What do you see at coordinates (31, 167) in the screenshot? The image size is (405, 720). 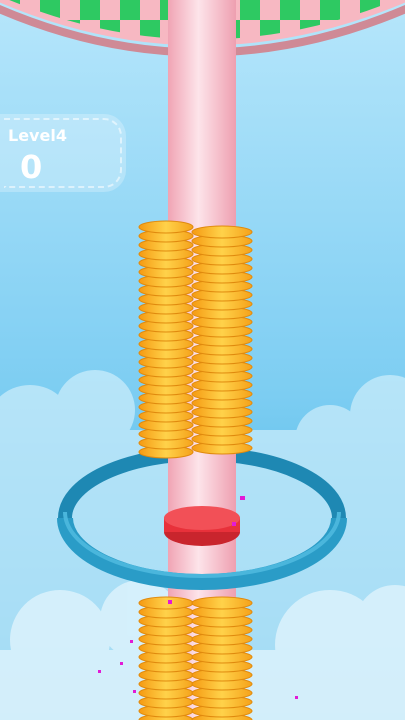 I see `score-value: 0` at bounding box center [31, 167].